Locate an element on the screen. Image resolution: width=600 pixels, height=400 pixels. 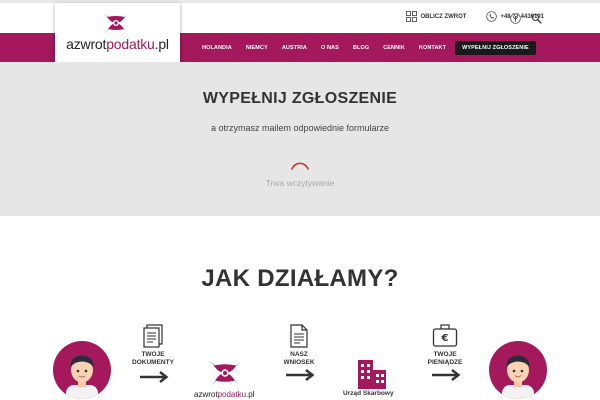
step-money-line2: PIENIĄDZE is located at coordinates (445, 362).